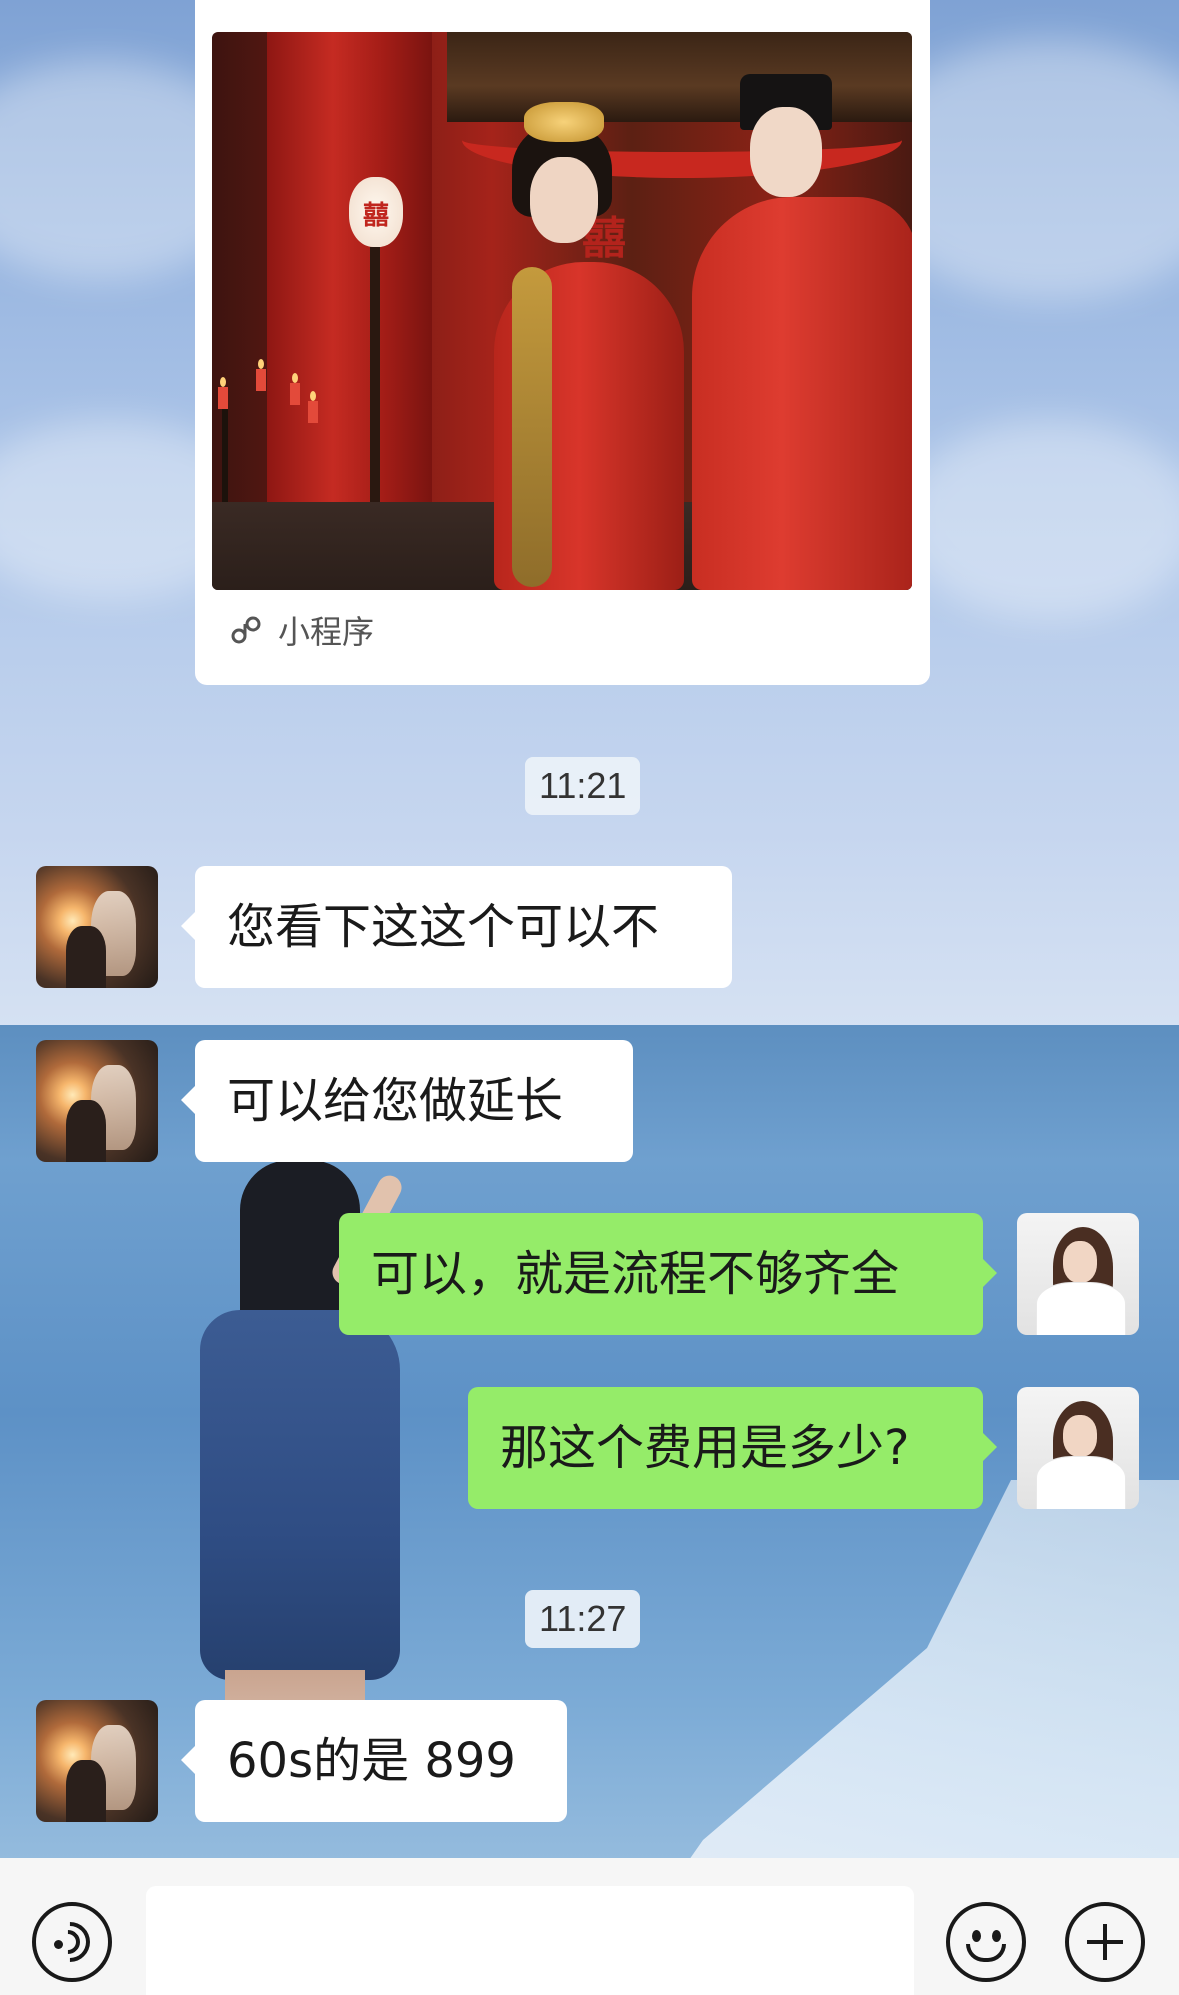 The height and width of the screenshot is (1995, 1179). What do you see at coordinates (1105, 1942) in the screenshot?
I see `plus-icon` at bounding box center [1105, 1942].